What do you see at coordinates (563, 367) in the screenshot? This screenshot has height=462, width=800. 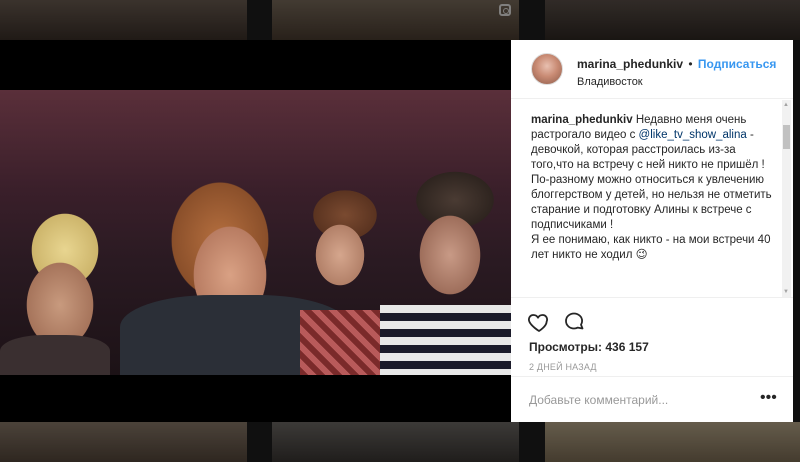 I see `post-timestamp: 2 ДНЕЙ НАЗАД` at bounding box center [563, 367].